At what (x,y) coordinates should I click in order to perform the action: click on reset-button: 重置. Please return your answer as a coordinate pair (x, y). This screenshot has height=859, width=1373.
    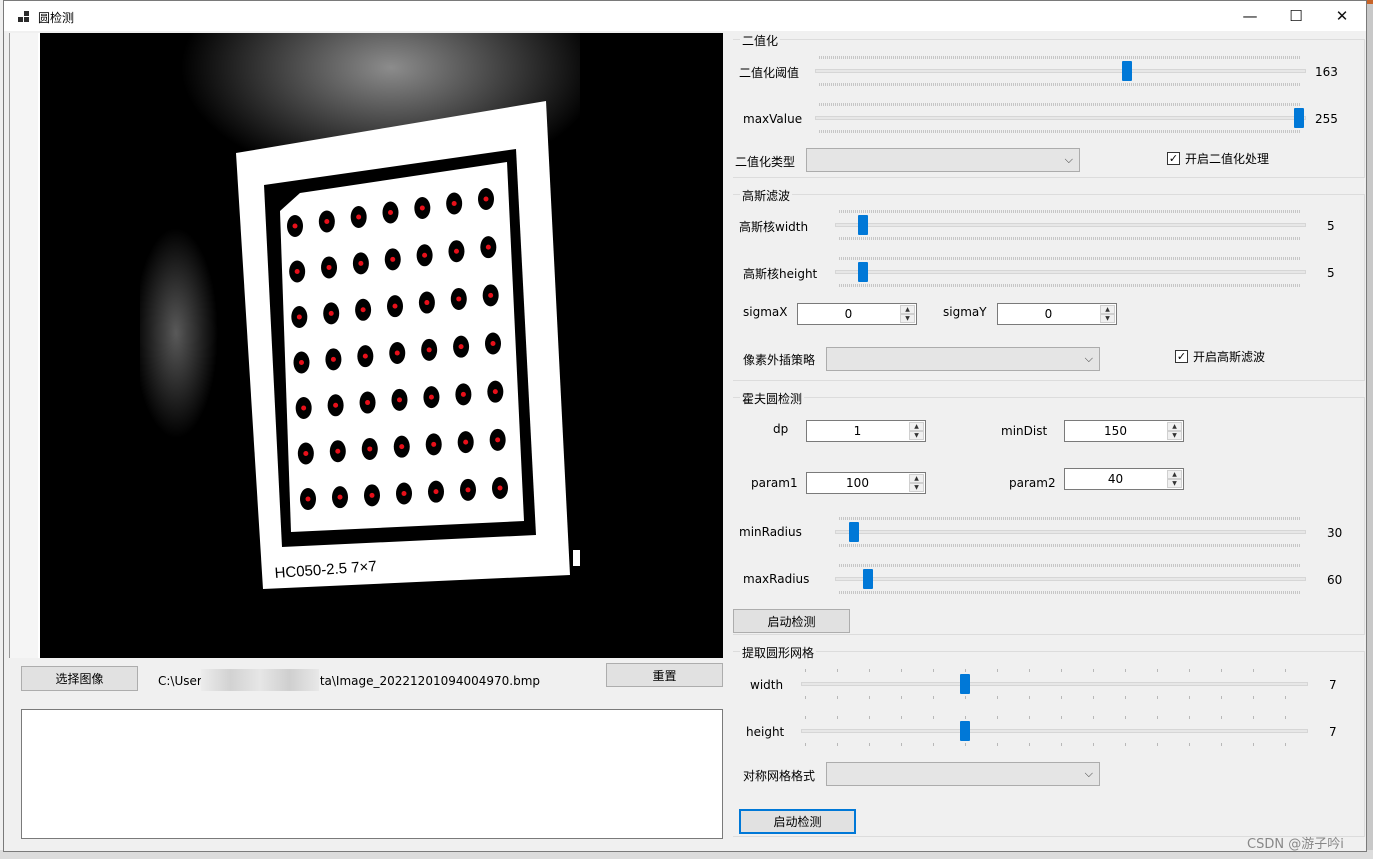
    Looking at the image, I should click on (664, 675).